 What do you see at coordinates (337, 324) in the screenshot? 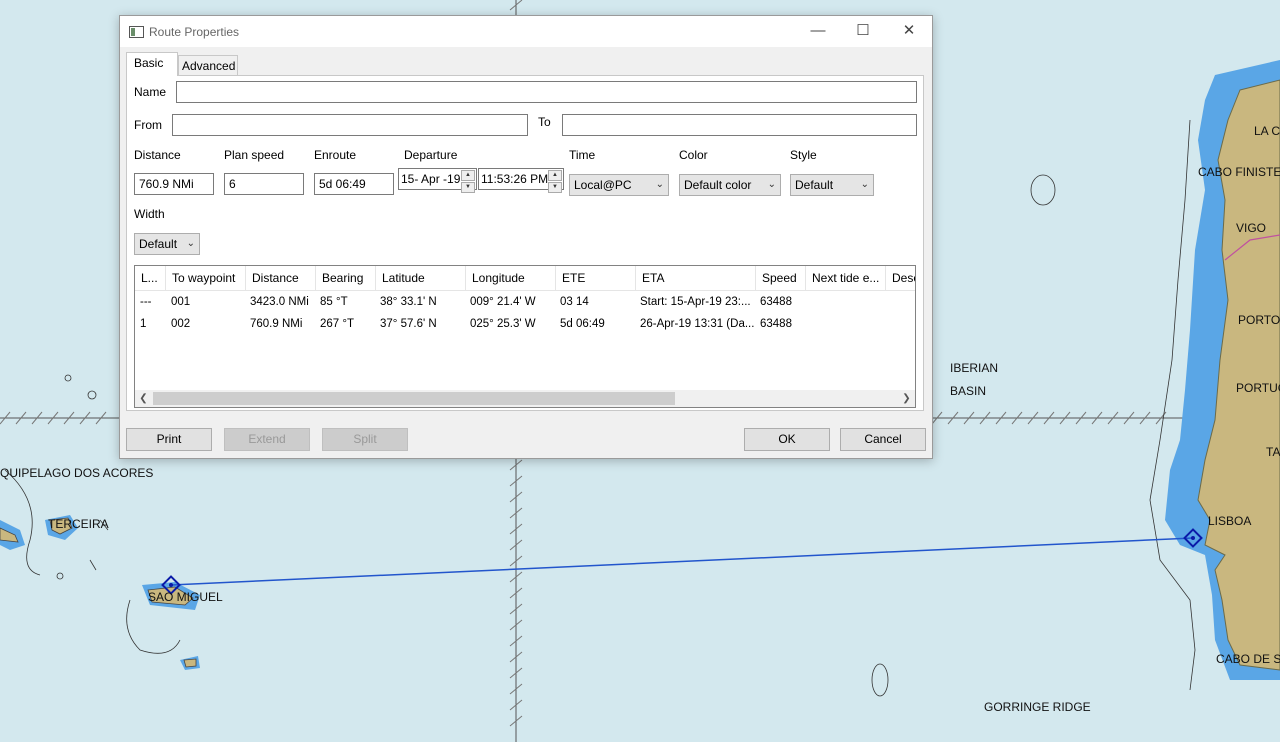
I see `cell-bearing: 267 °T` at bounding box center [337, 324].